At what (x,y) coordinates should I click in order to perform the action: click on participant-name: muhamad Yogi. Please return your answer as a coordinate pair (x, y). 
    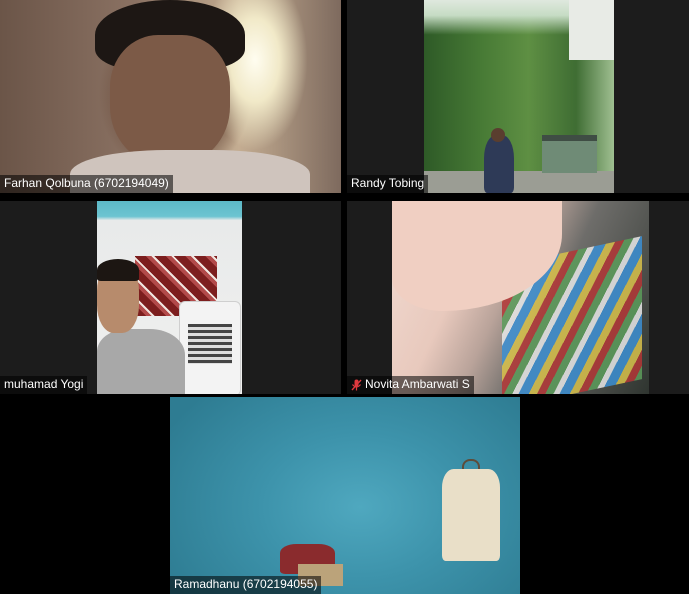
    Looking at the image, I should click on (44, 384).